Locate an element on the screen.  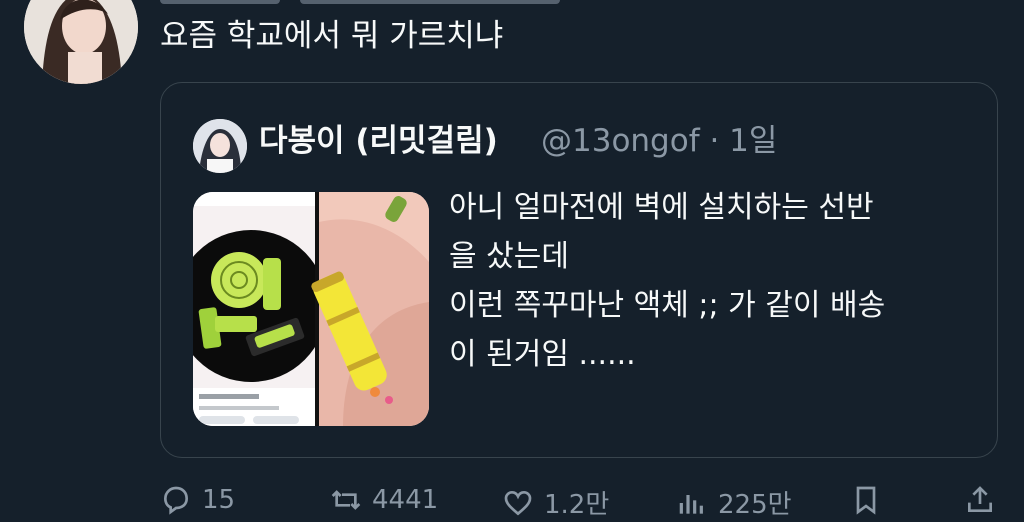
bookmark-button is located at coordinates (866, 500).